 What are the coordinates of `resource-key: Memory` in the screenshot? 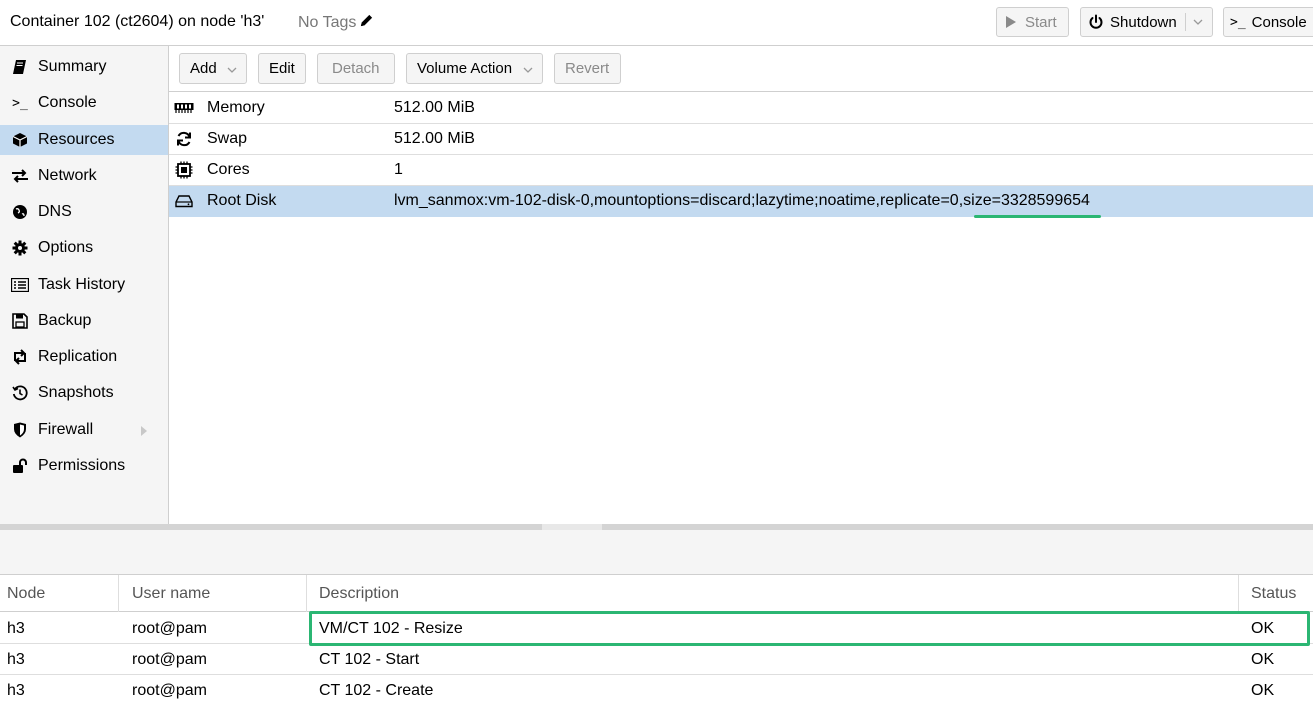 It's located at (236, 107).